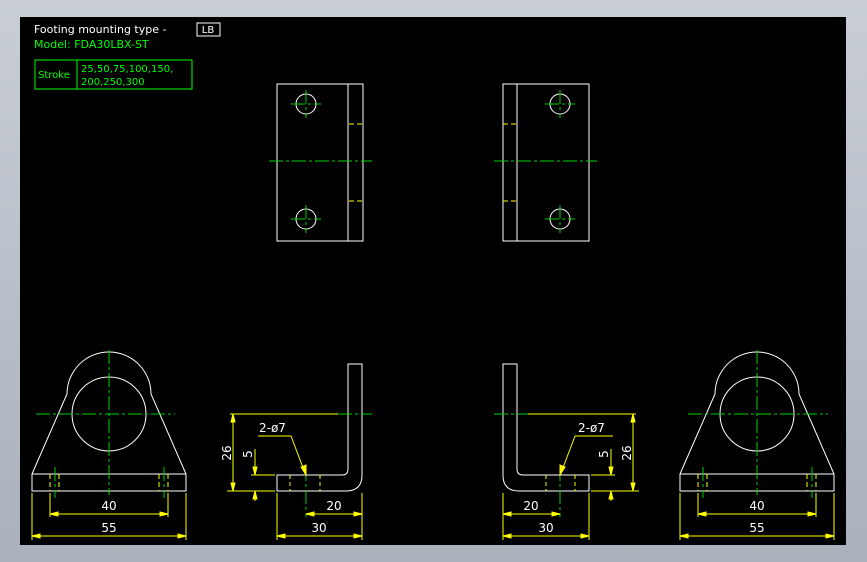 This screenshot has height=562, width=867. What do you see at coordinates (127, 69) in the screenshot?
I see `stroke-values-line1: 25,50,75,100,150,` at bounding box center [127, 69].